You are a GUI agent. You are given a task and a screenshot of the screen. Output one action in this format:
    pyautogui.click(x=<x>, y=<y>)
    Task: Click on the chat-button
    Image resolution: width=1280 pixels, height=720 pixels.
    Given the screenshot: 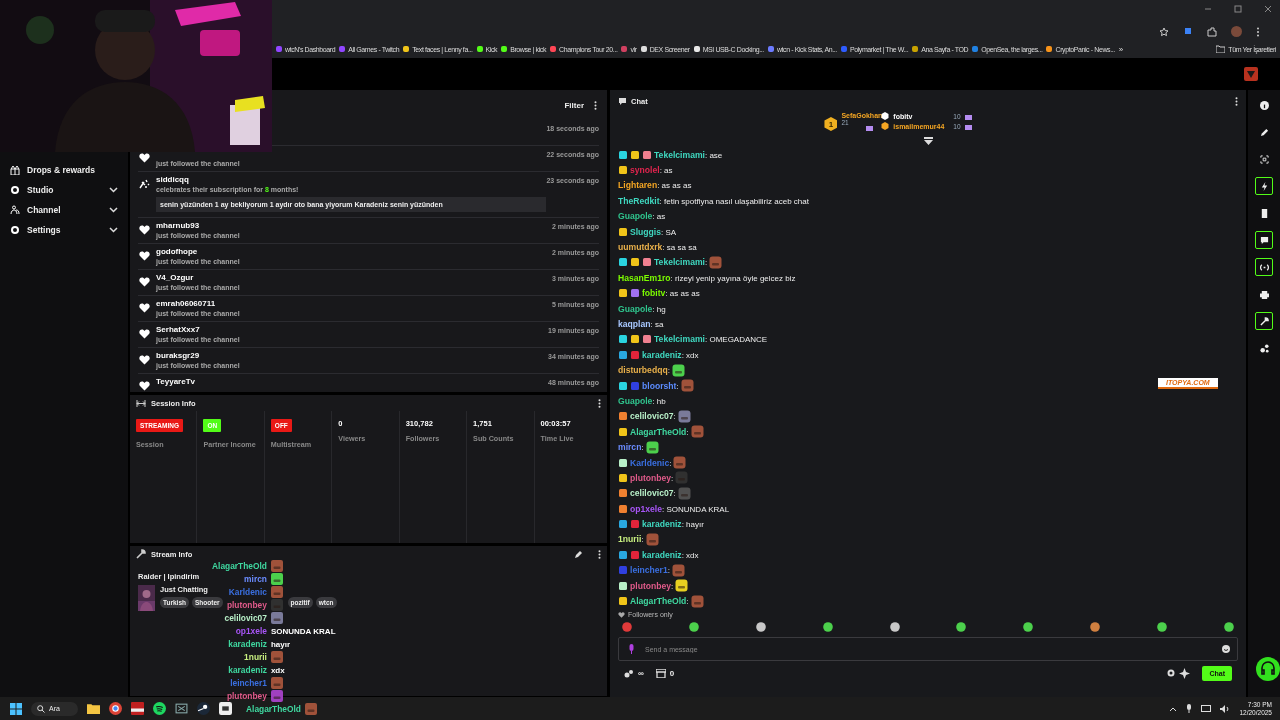 What is the action you would take?
    pyautogui.click(x=1264, y=240)
    